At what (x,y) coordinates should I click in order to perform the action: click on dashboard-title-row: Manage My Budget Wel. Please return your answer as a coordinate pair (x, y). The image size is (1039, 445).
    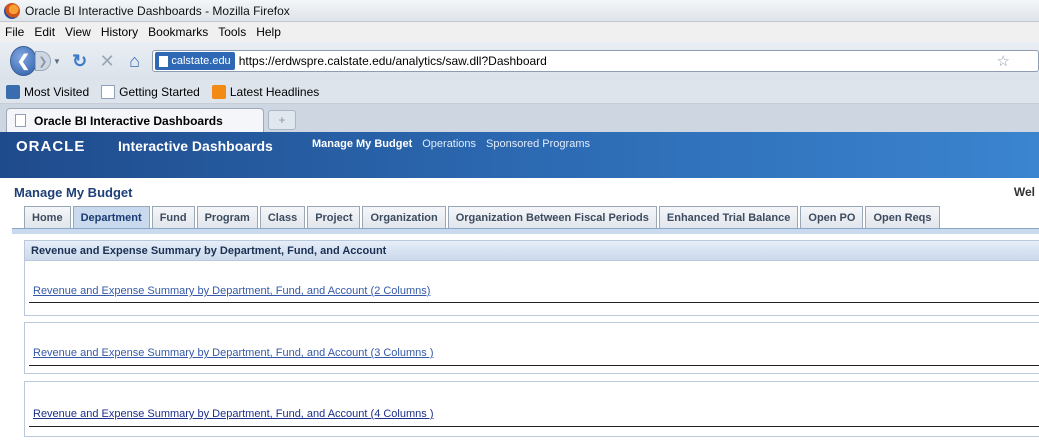
    Looking at the image, I should click on (519, 190).